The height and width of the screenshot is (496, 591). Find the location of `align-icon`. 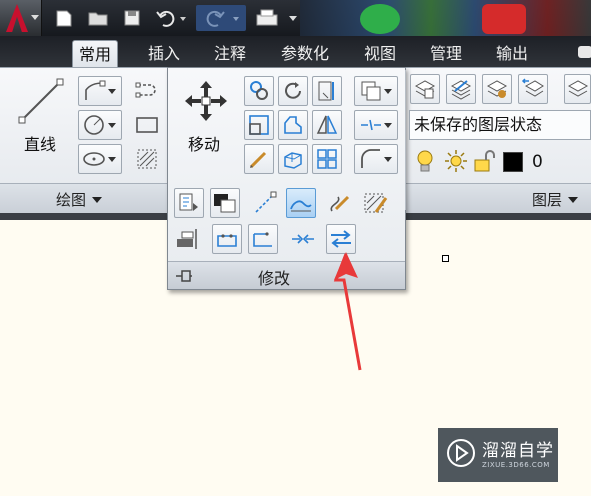

align-icon is located at coordinates (187, 239).